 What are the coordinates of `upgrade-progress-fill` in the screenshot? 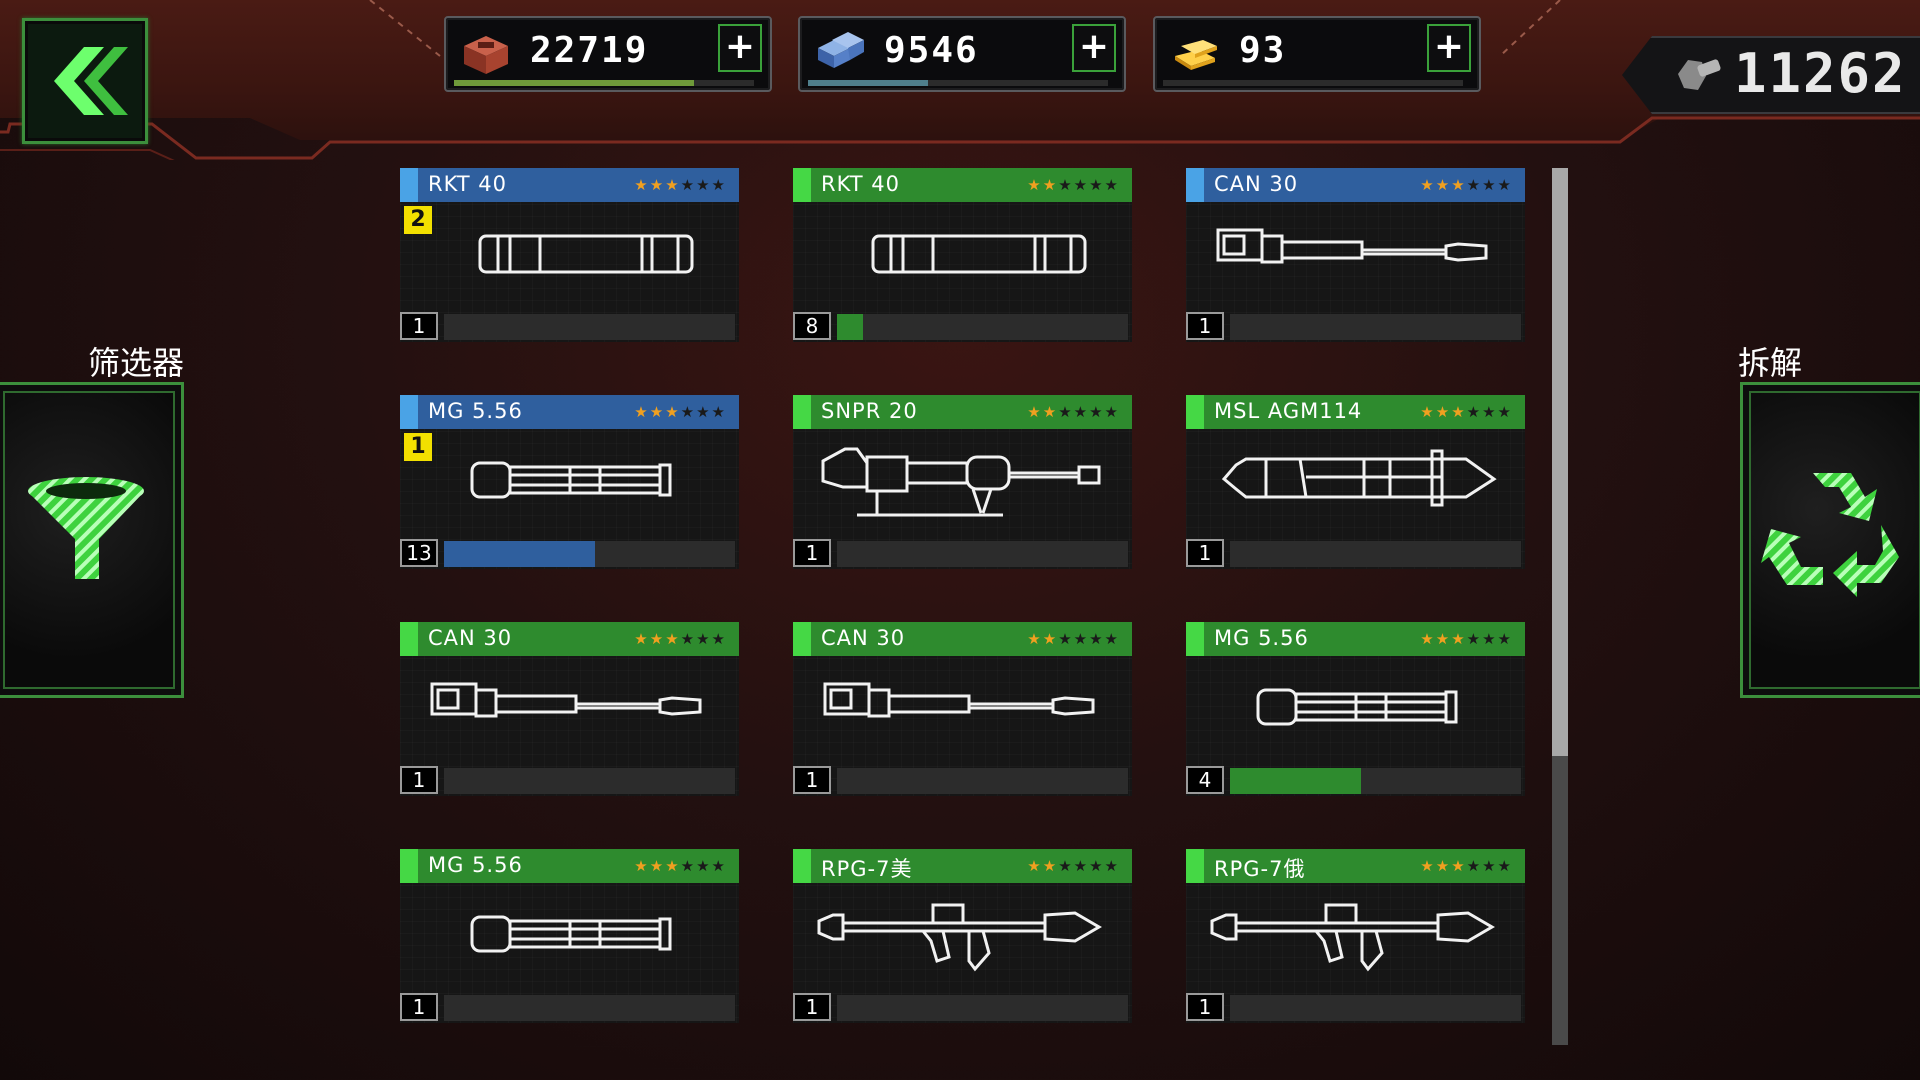 It's located at (520, 554).